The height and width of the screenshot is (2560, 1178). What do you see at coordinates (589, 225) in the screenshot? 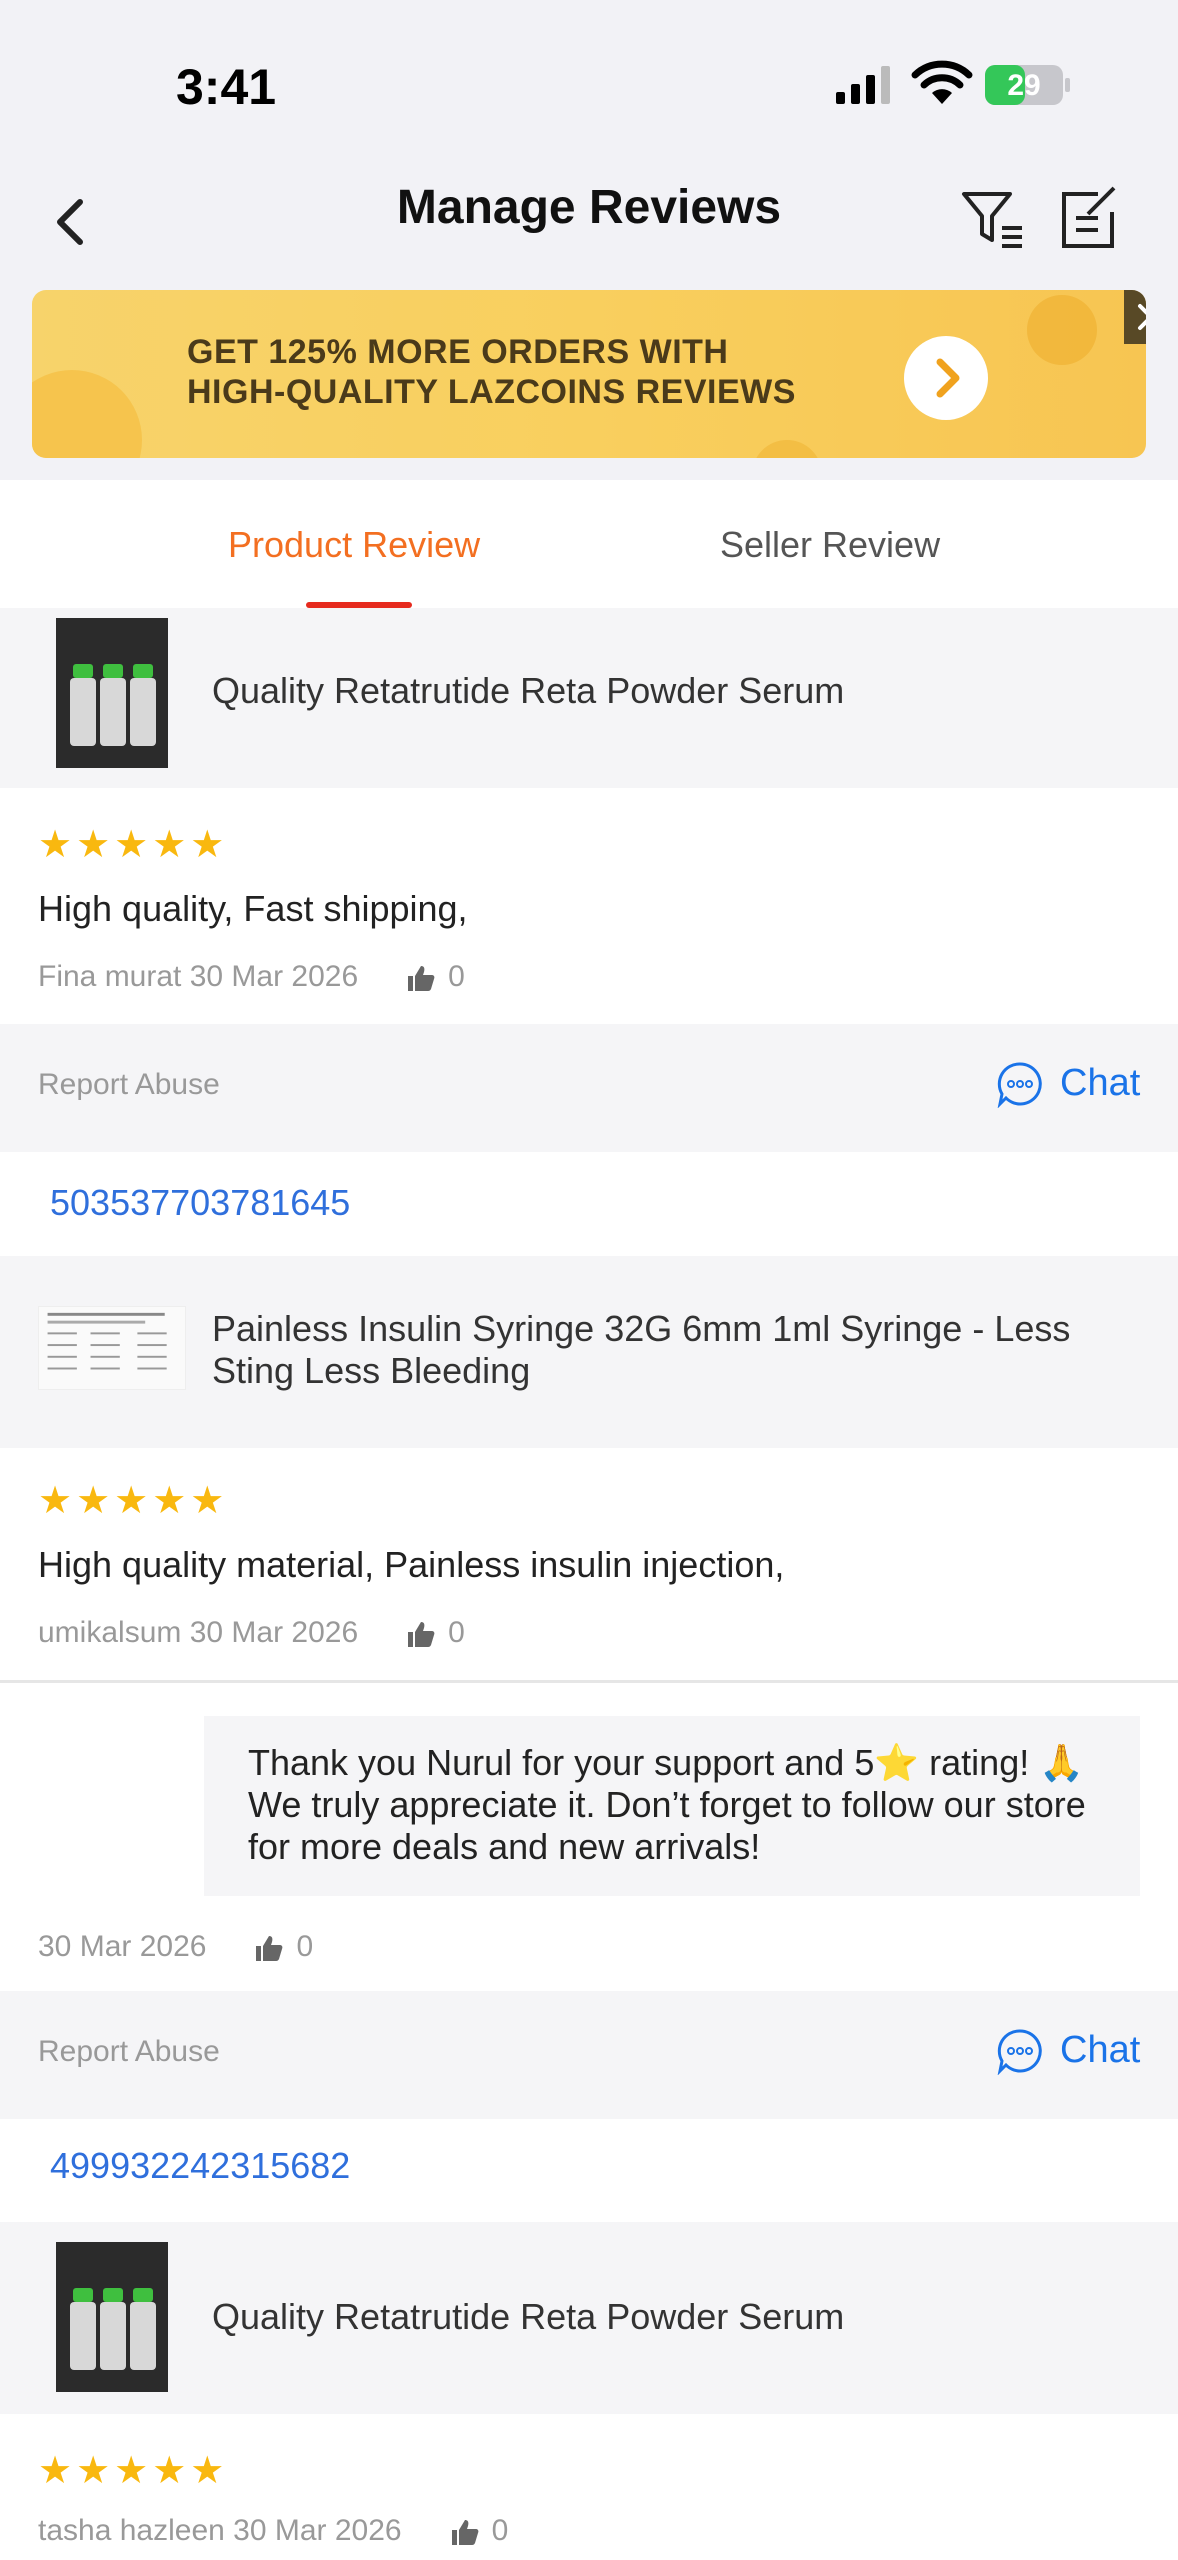
I see `nav-header: Manage Reviews` at bounding box center [589, 225].